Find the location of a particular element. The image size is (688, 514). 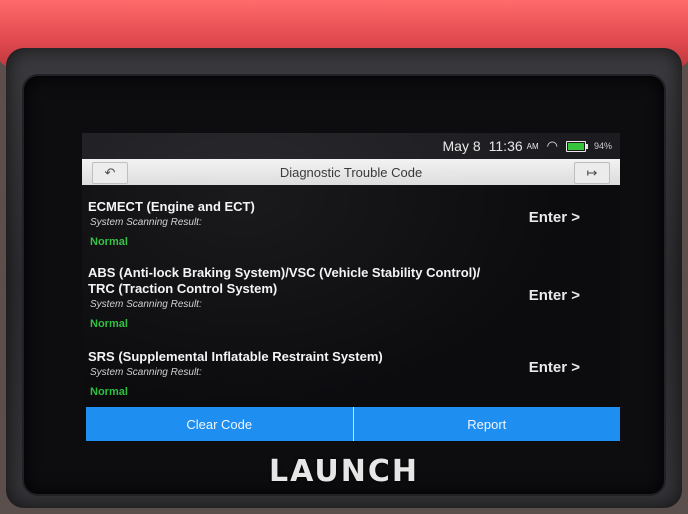

page-title: Diagnostic Trouble Code is located at coordinates (351, 172).